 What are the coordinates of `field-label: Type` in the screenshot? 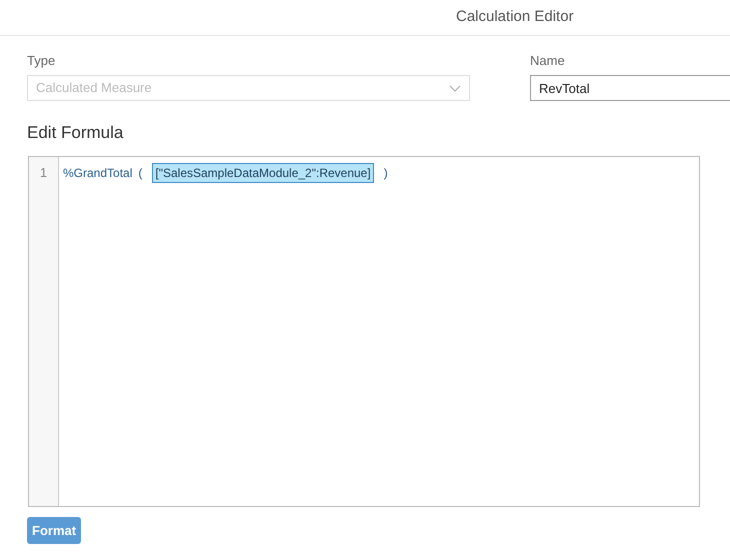 It's located at (41, 61).